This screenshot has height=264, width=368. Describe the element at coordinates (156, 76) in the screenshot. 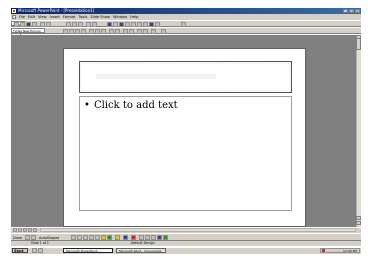

I see `title-placeholder-text` at that location.